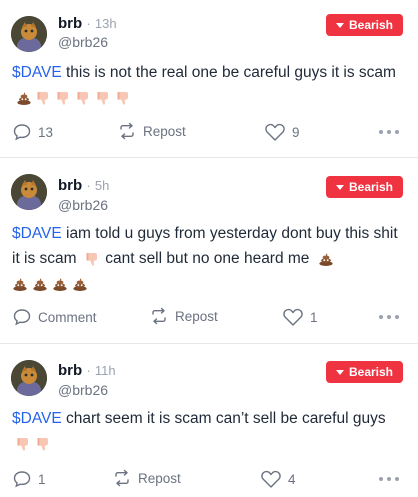 Image resolution: width=418 pixels, height=497 pixels. Describe the element at coordinates (209, 133) in the screenshot. I see `post-actions: 13 Repost 9` at that location.